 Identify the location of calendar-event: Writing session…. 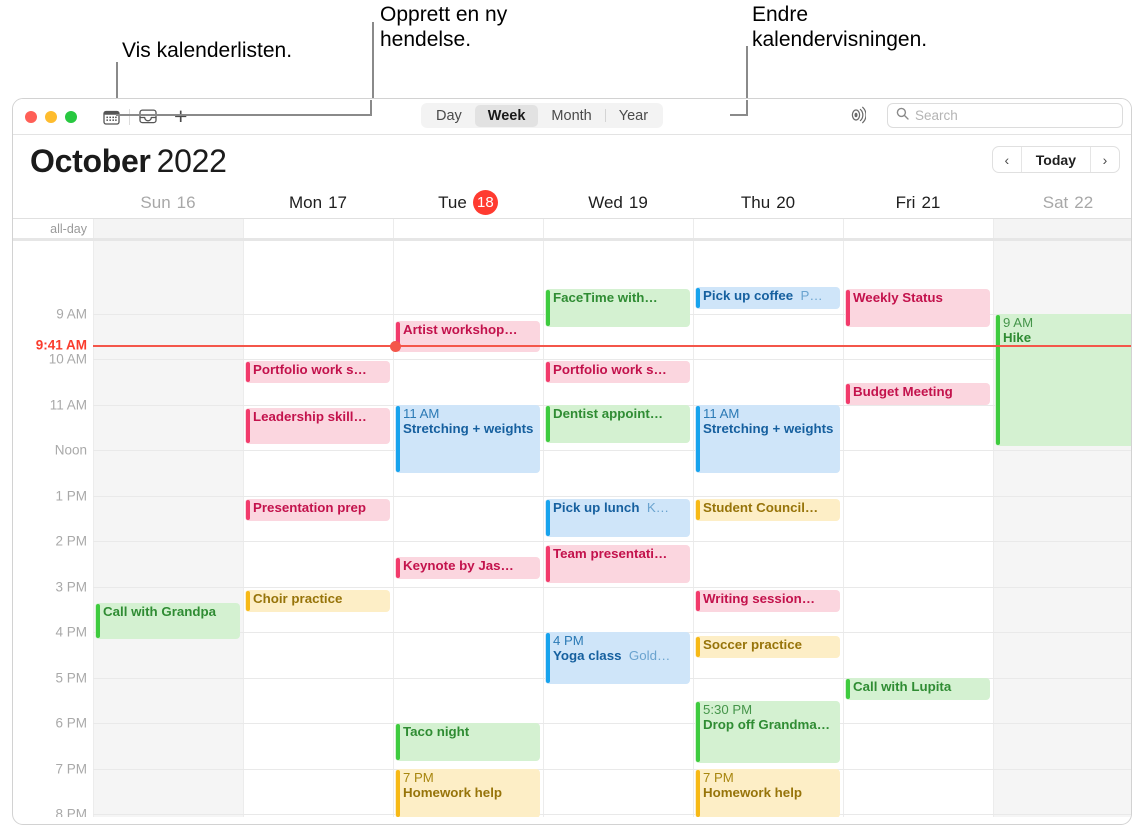
(767, 601).